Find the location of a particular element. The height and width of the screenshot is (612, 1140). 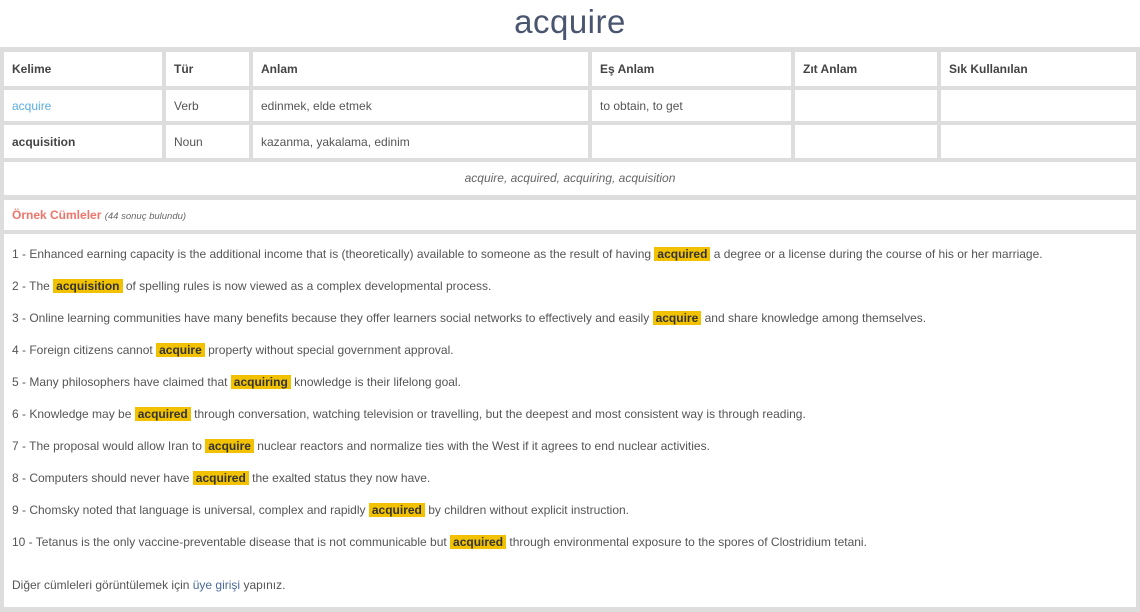

header-tur: Tür is located at coordinates (207, 69).